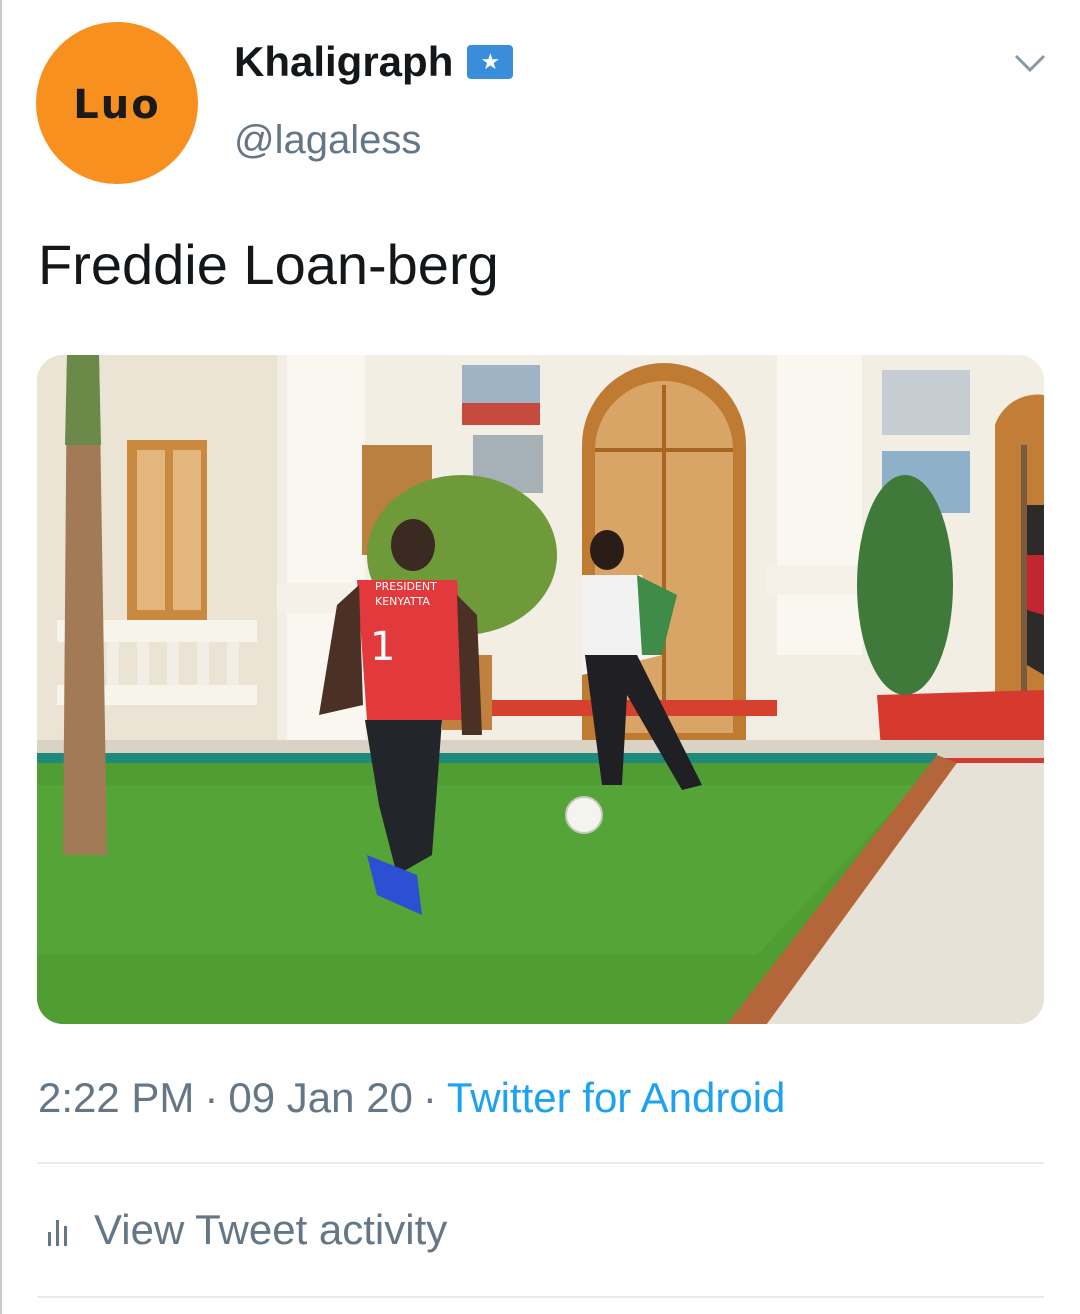 This screenshot has width=1080, height=1314. Describe the element at coordinates (343, 62) in the screenshot. I see `display-name: Khaligraph` at that location.